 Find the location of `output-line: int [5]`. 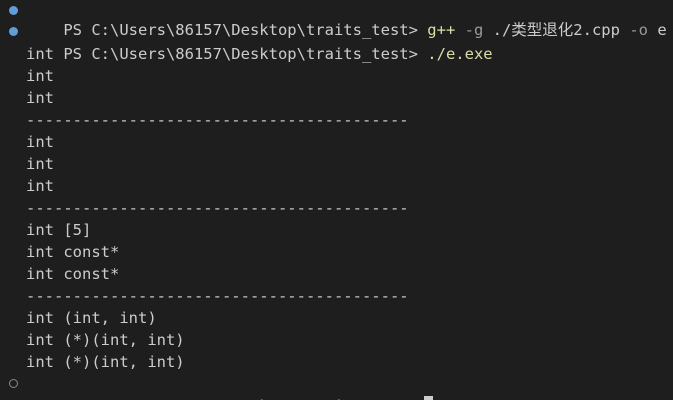

output-line: int [5] is located at coordinates (59, 230).